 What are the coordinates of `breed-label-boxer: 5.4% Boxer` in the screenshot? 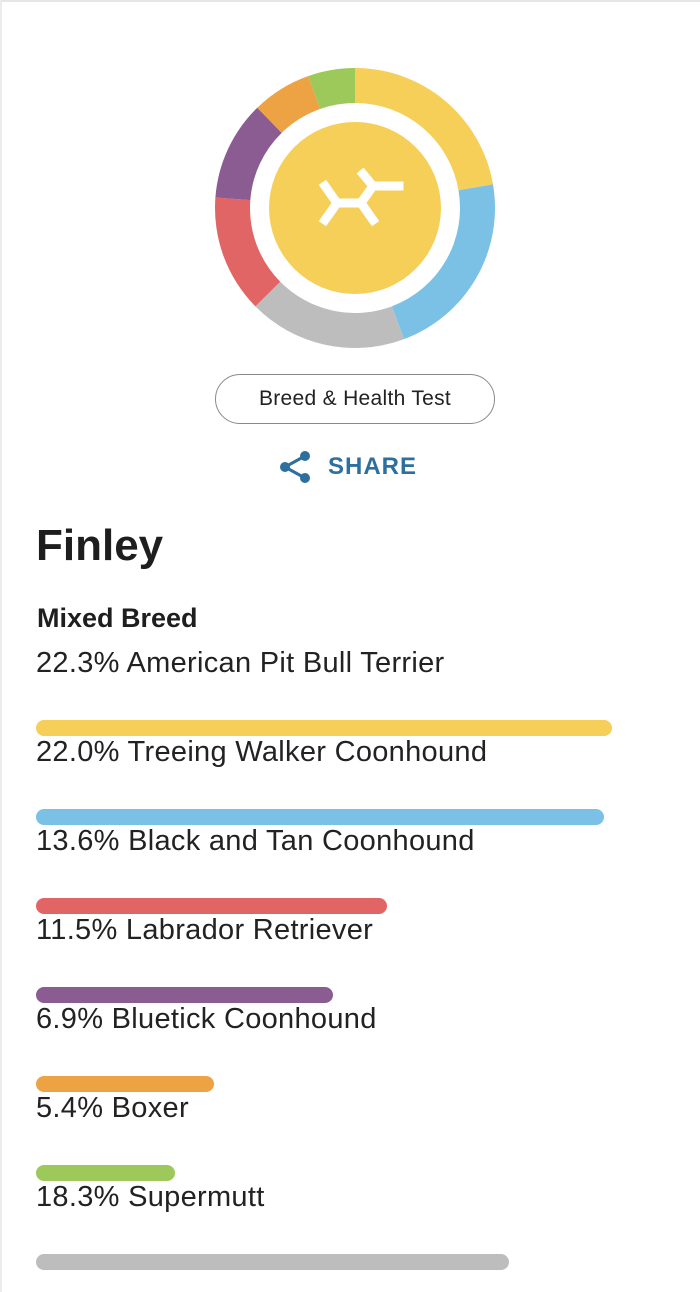 It's located at (112, 1108).